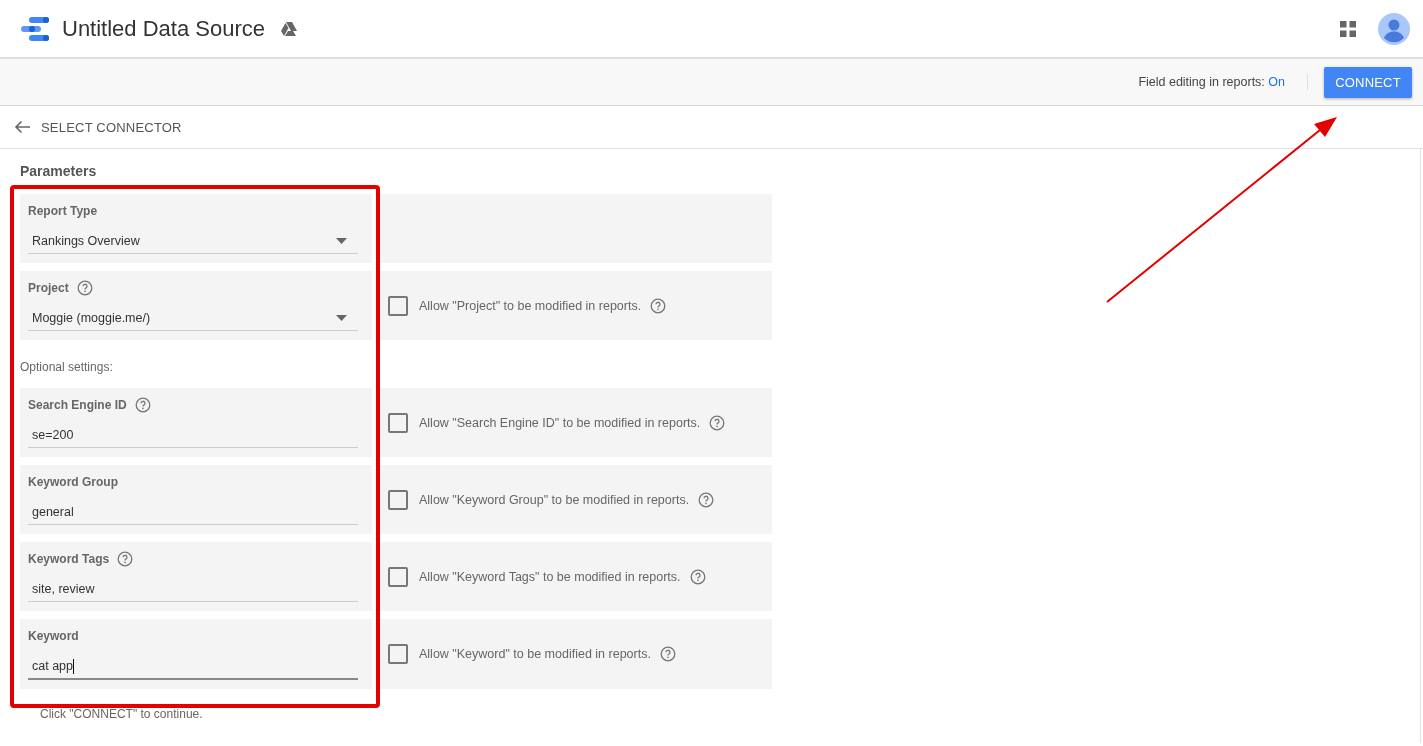 This screenshot has height=746, width=1423. I want to click on checkbox-label: Allow "Keyword" to be modified in reports., so click(535, 654).